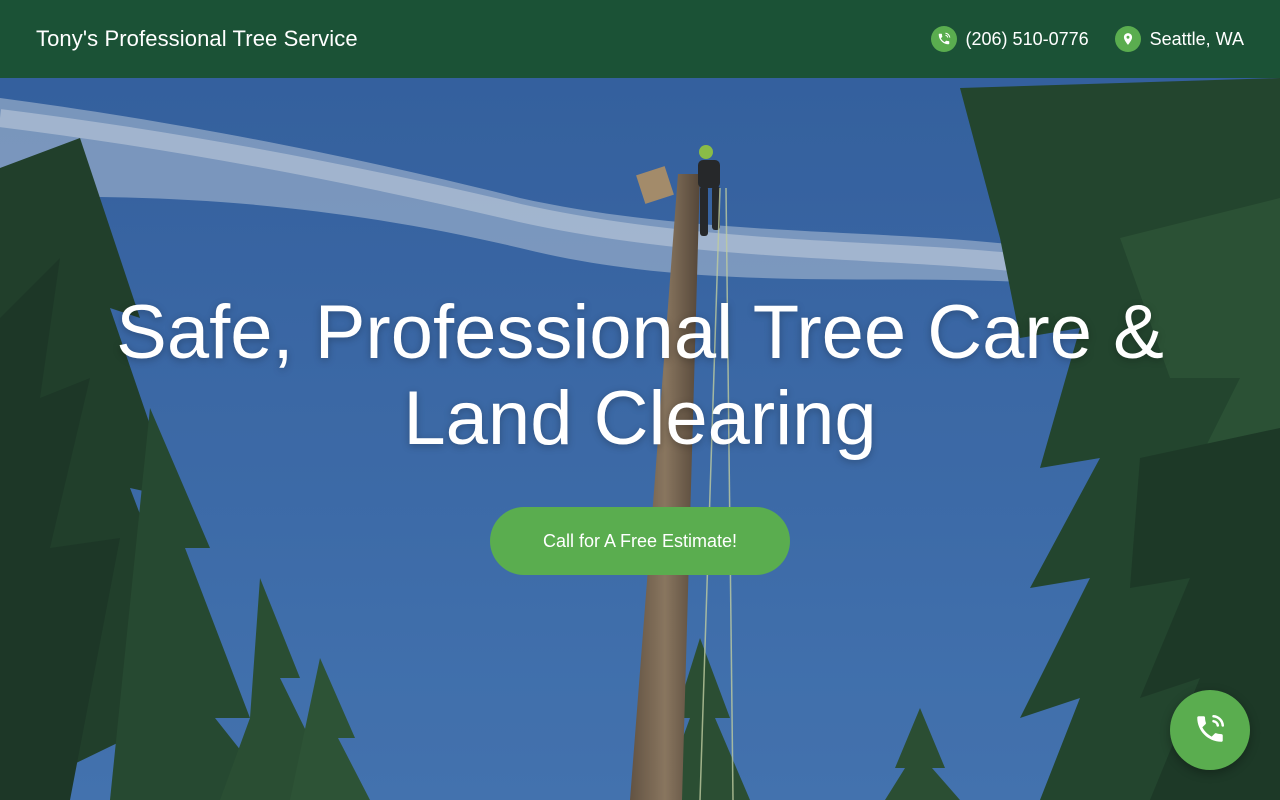 This screenshot has width=1280, height=800. What do you see at coordinates (197, 39) in the screenshot?
I see `site-title: Tony's Professional Tree Service` at bounding box center [197, 39].